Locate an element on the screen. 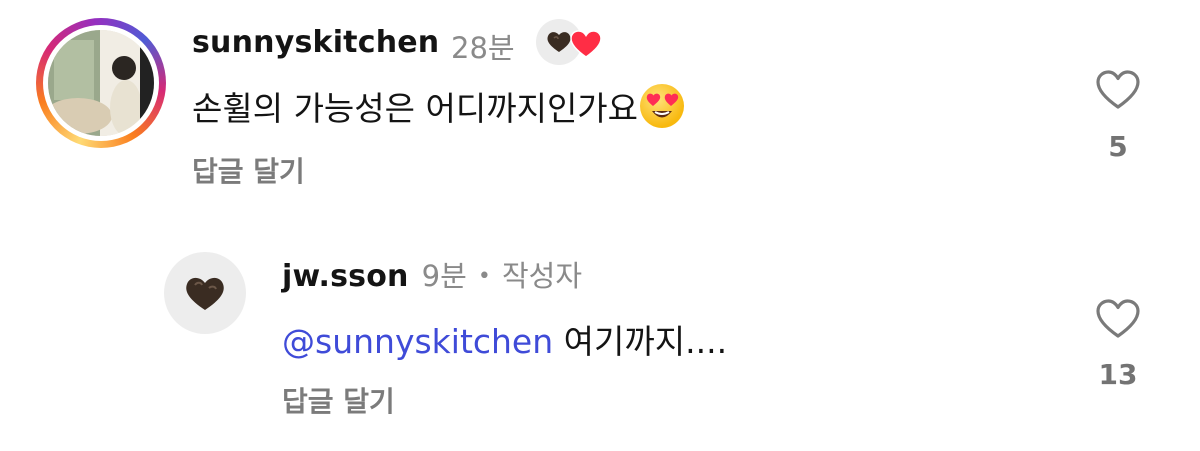 This screenshot has height=451, width=1200. mention-link: @sunnyskitchen is located at coordinates (417, 341).